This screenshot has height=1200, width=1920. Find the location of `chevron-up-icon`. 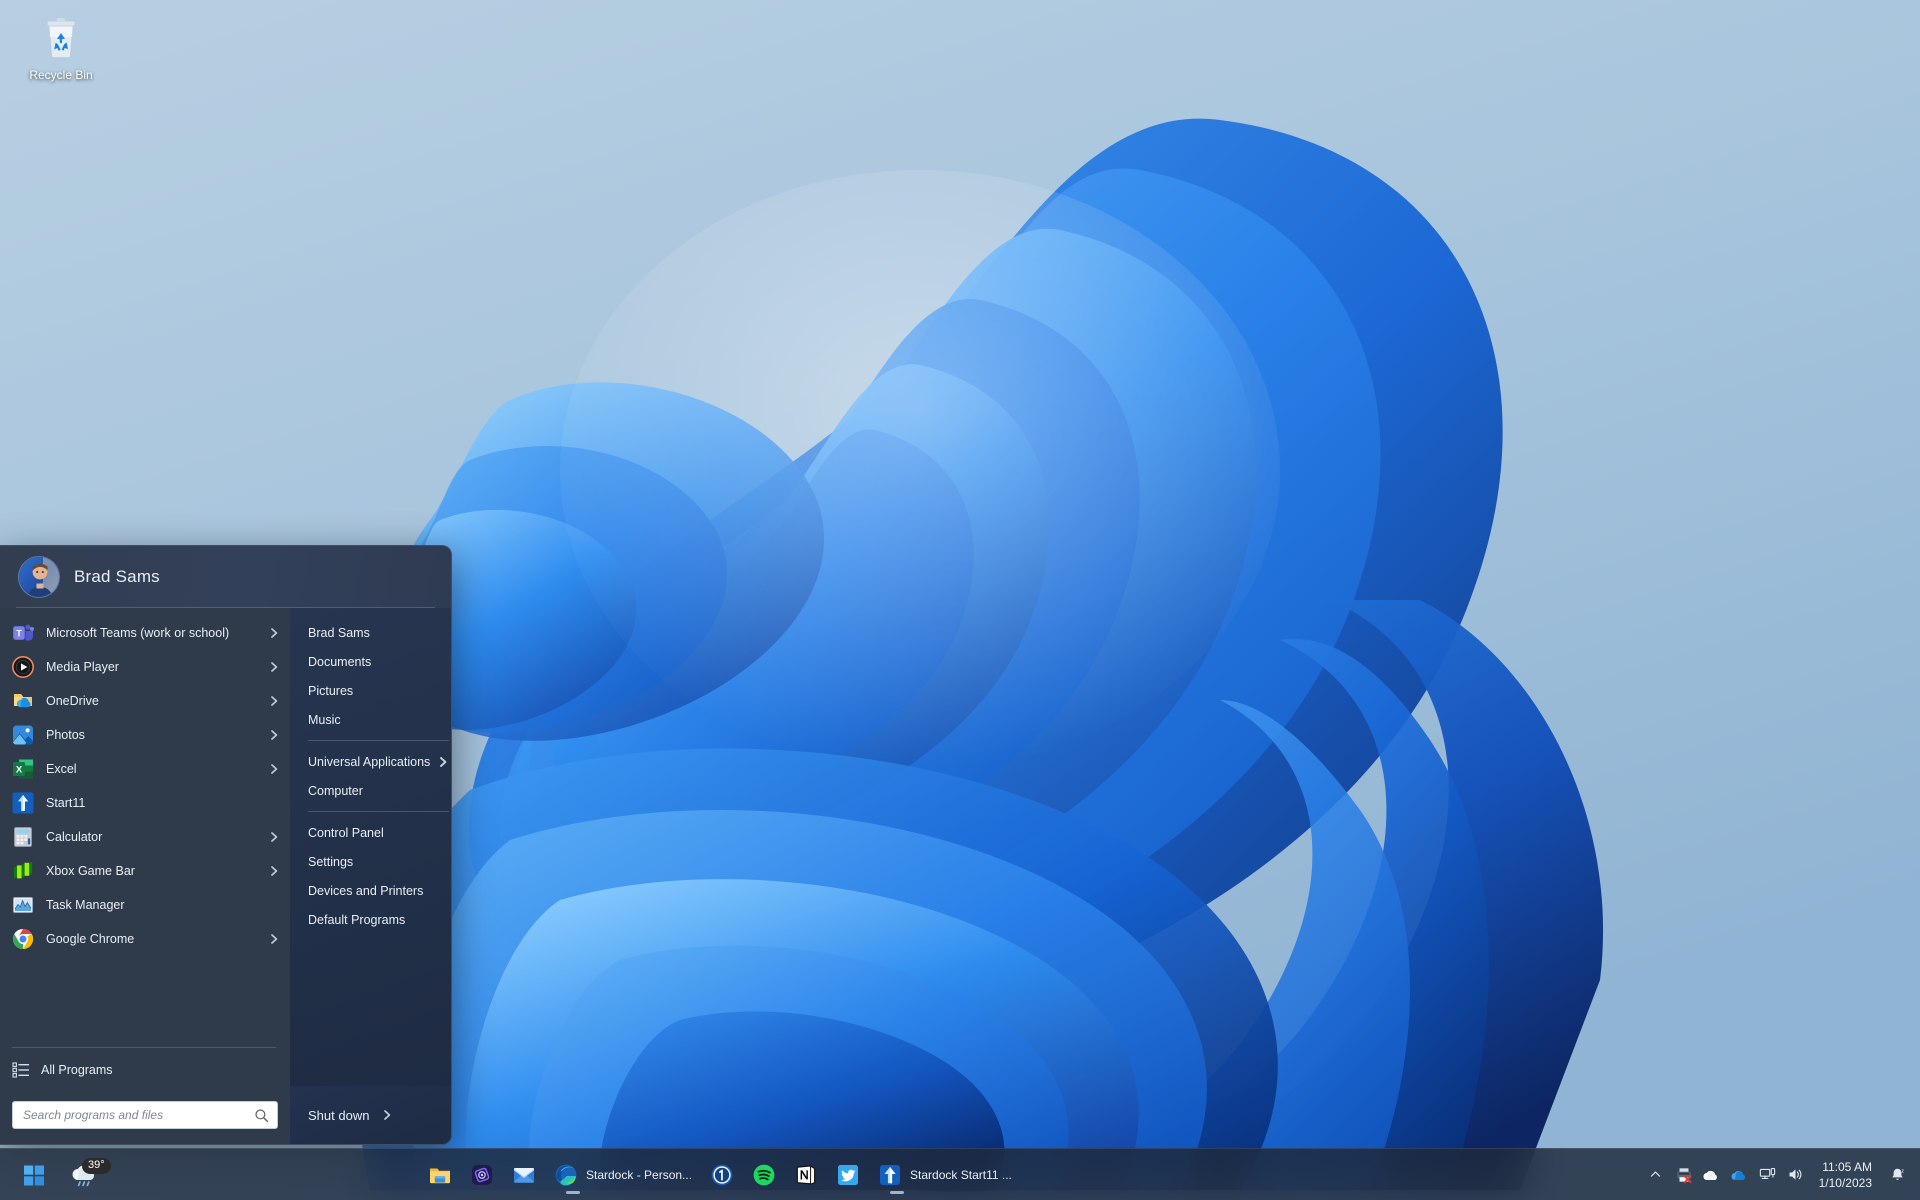

chevron-up-icon is located at coordinates (1655, 1174).